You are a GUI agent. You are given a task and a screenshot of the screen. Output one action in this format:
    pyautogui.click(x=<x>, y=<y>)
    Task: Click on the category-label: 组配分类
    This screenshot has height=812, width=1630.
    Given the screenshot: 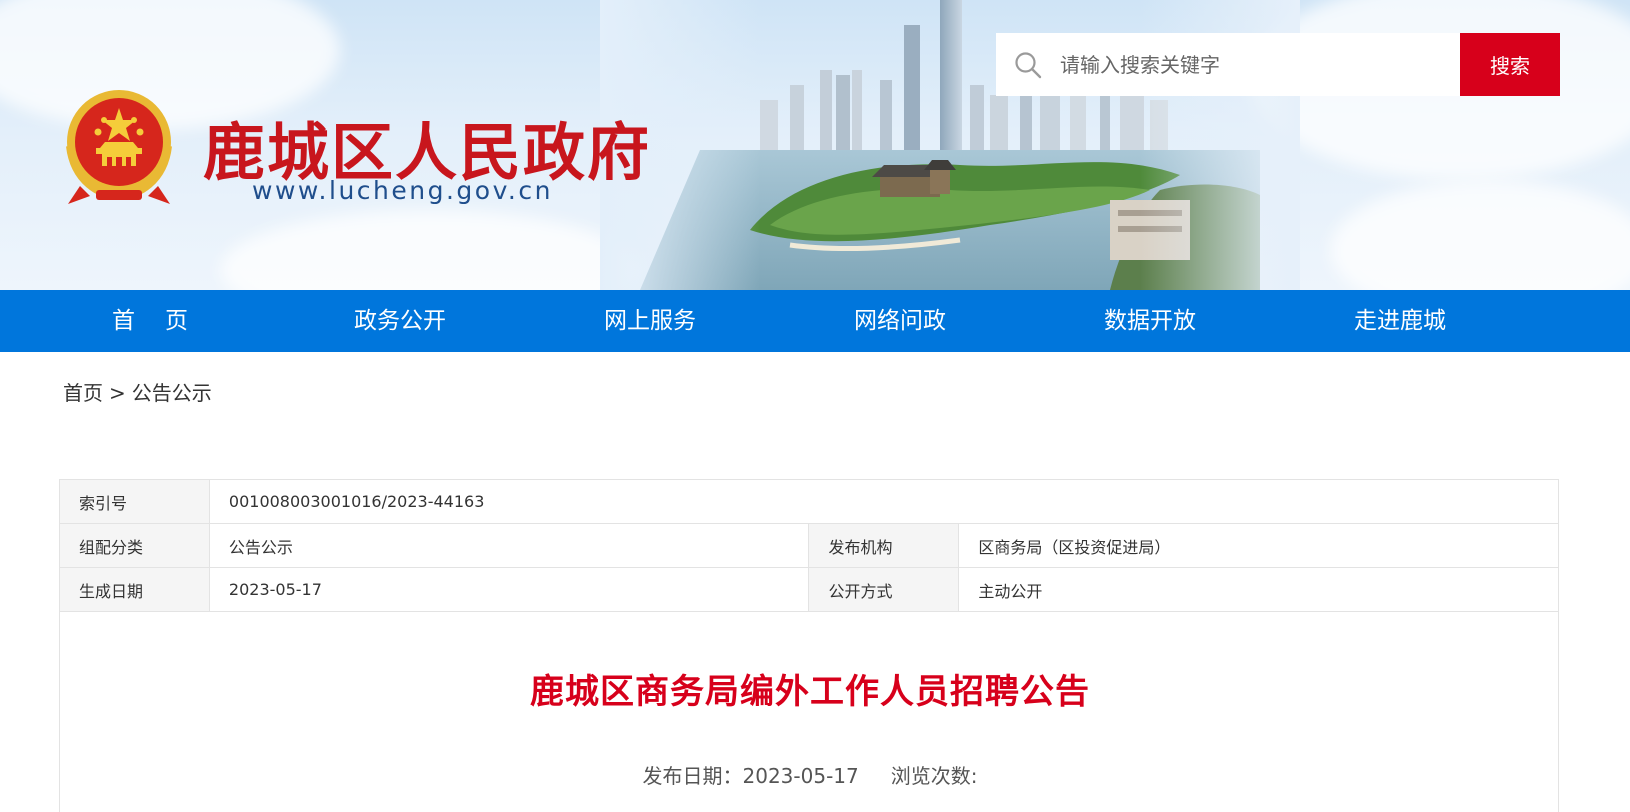 What is the action you would take?
    pyautogui.click(x=134, y=545)
    